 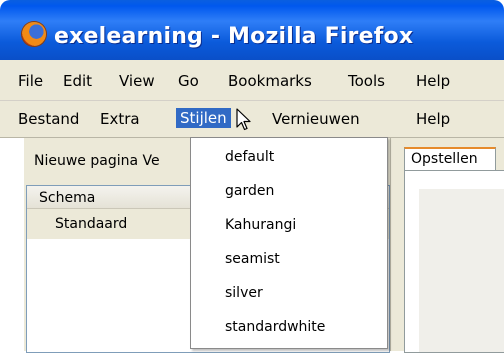 What do you see at coordinates (260, 225) in the screenshot?
I see `style-item-kahurangi: Kahurangi` at bounding box center [260, 225].